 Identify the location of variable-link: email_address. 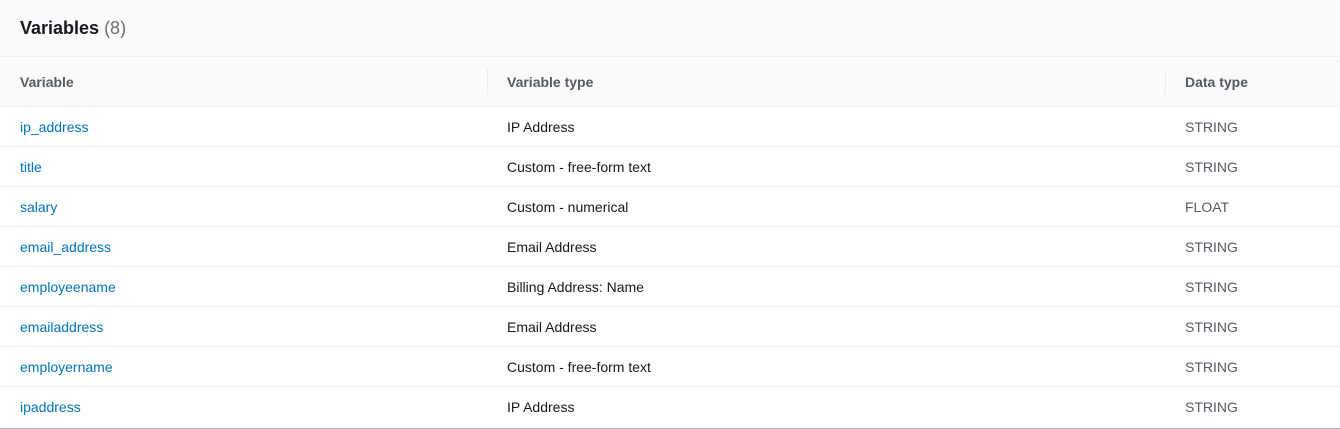
(65, 247).